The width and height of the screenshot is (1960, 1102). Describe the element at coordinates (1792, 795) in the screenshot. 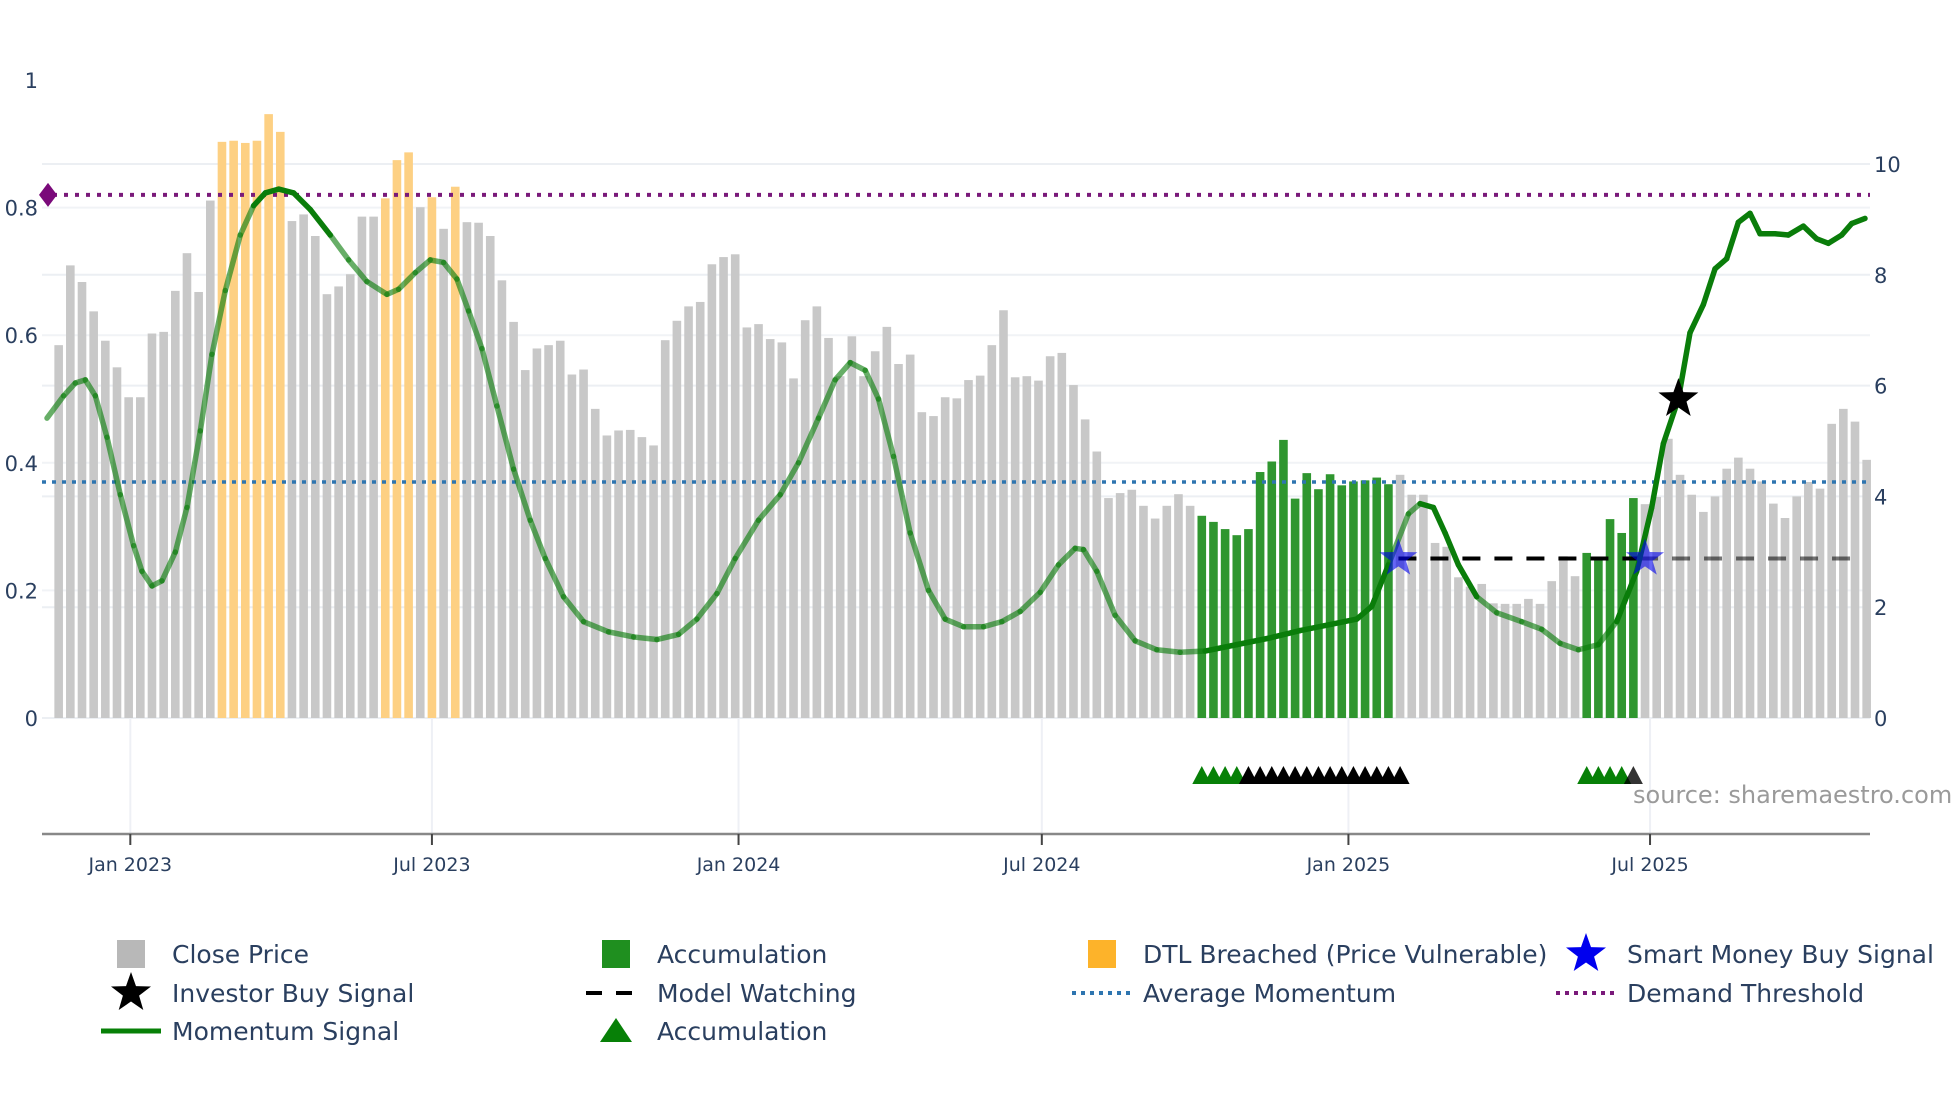

I see `source-note: source: sharemaestro.com` at that location.